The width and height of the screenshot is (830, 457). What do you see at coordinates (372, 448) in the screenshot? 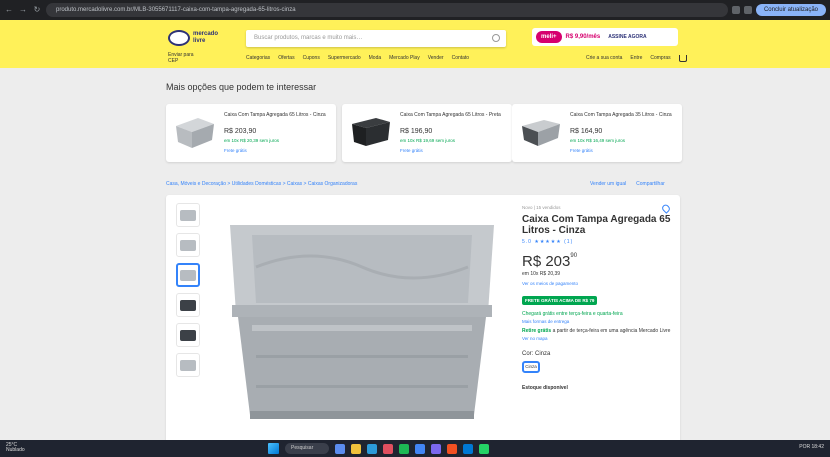
I see `edge-icon` at bounding box center [372, 448].